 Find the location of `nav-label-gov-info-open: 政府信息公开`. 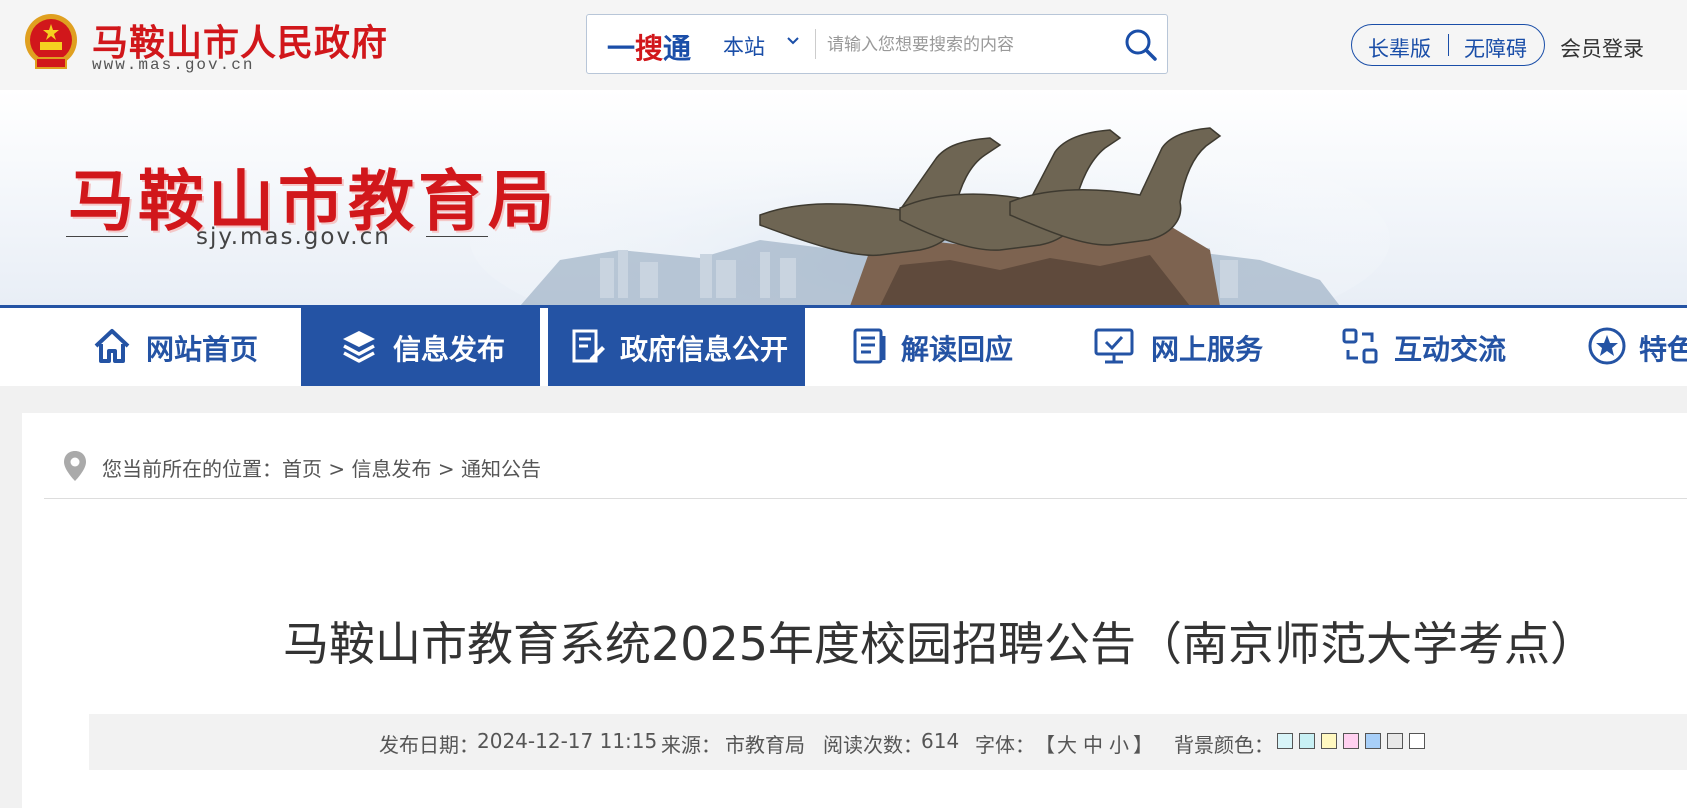

nav-label-gov-info-open: 政府信息公开 is located at coordinates (704, 349).